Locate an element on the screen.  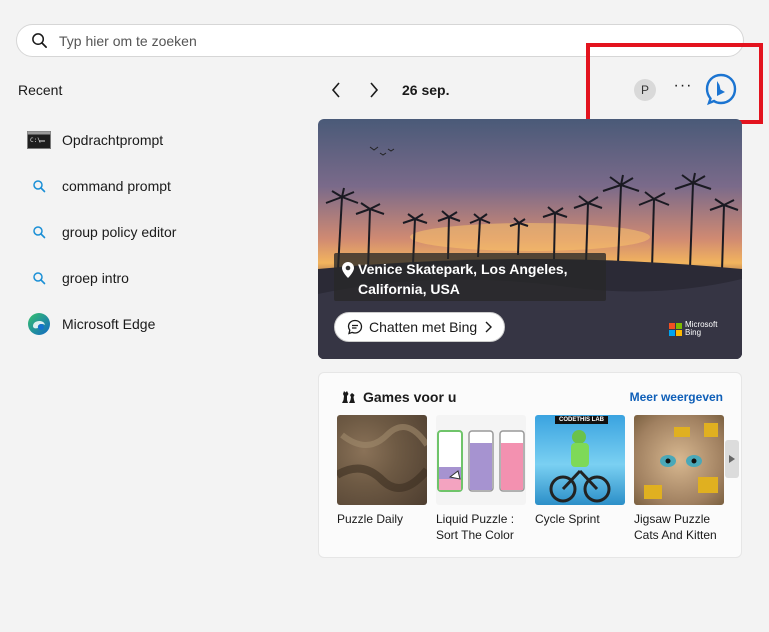
microsoft-bing-logo: Microsoft Bing is located at coordinates (693, 329).